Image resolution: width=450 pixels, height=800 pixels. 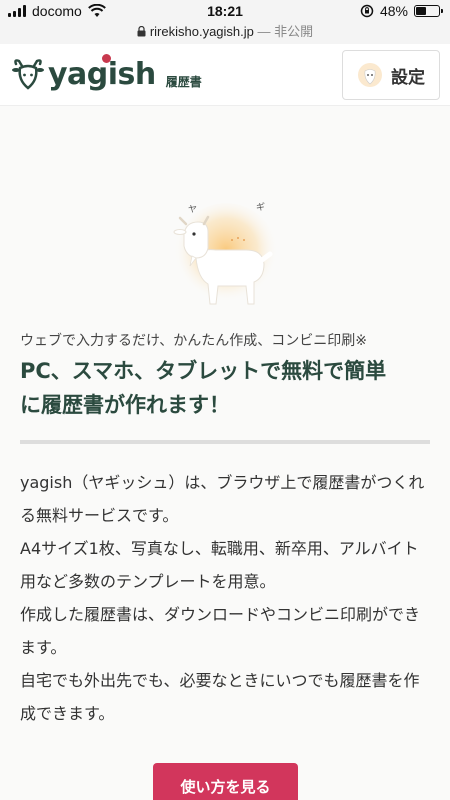 I want to click on logo-text: yagish, so click(x=102, y=73).